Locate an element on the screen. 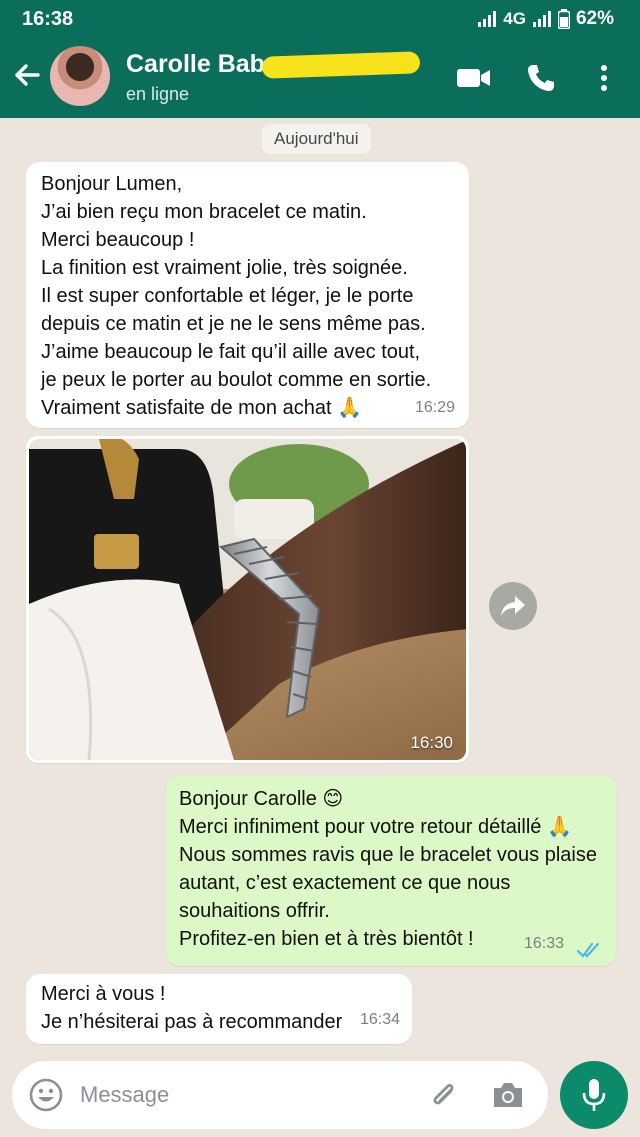  message-time: 16:30 is located at coordinates (431, 742).